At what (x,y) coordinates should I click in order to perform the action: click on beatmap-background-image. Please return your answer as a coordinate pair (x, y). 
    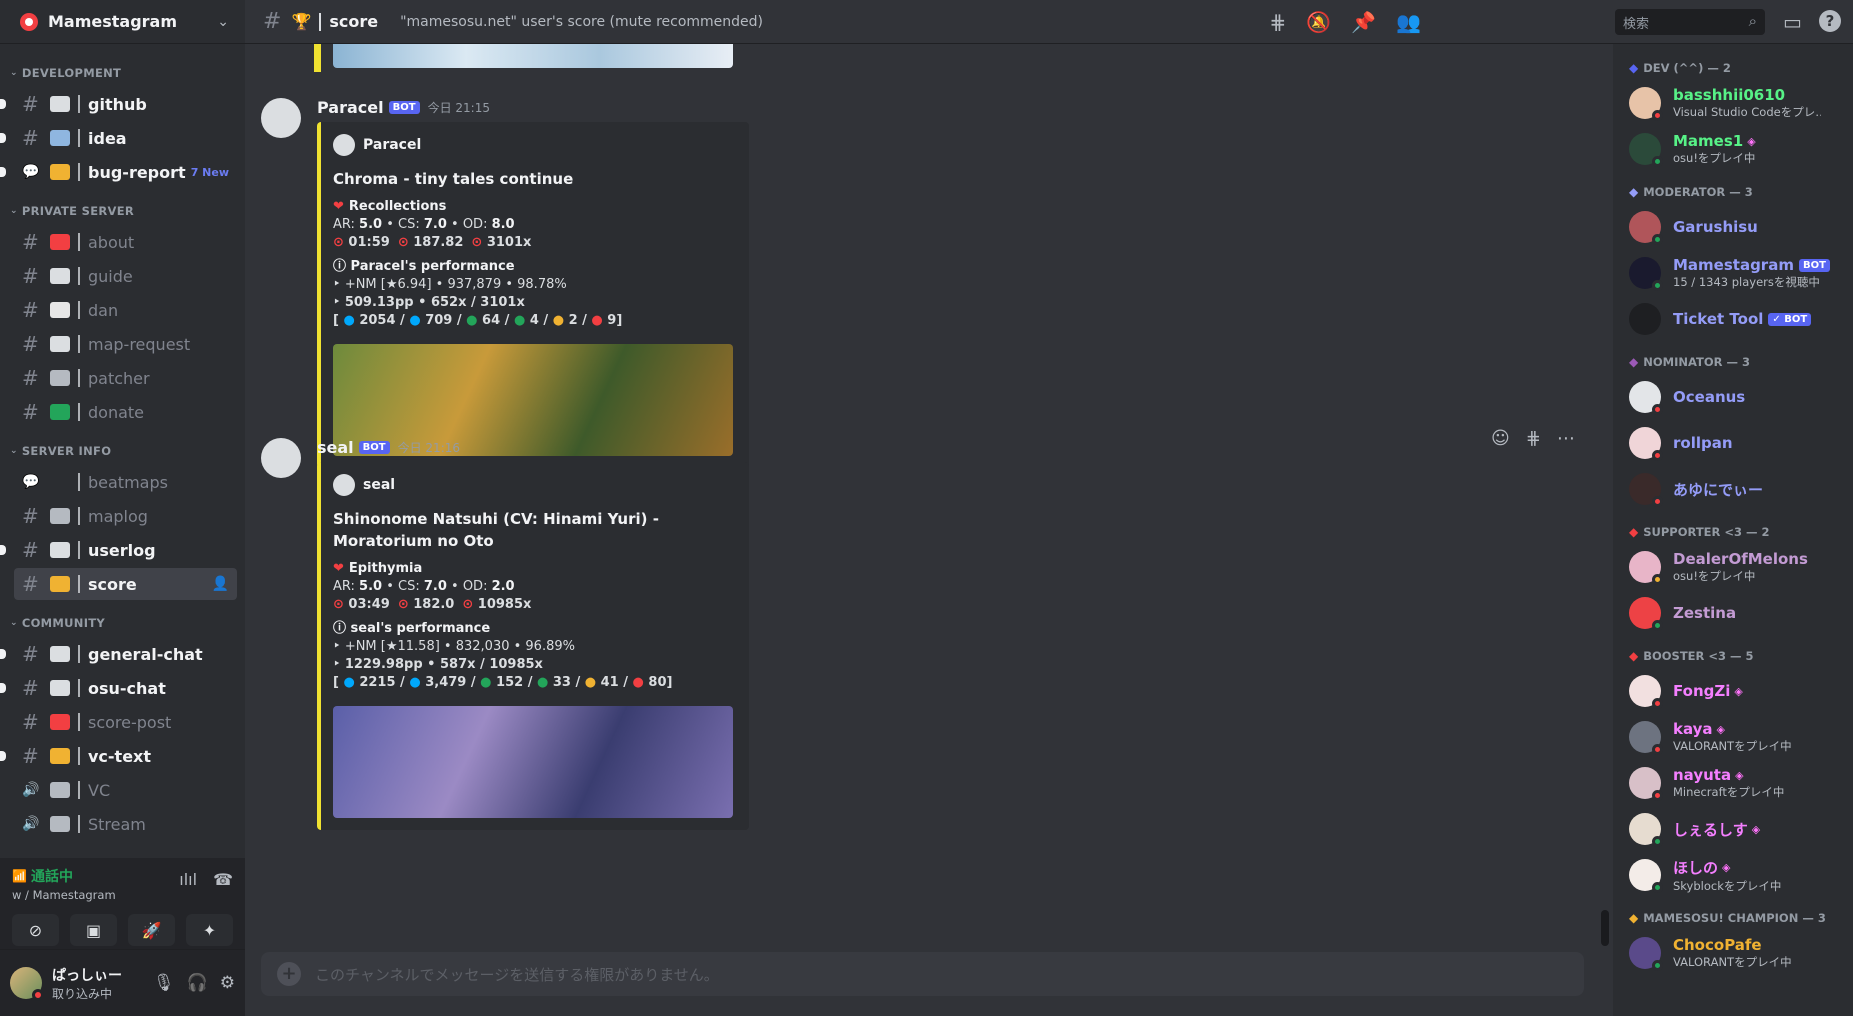
    Looking at the image, I should click on (533, 762).